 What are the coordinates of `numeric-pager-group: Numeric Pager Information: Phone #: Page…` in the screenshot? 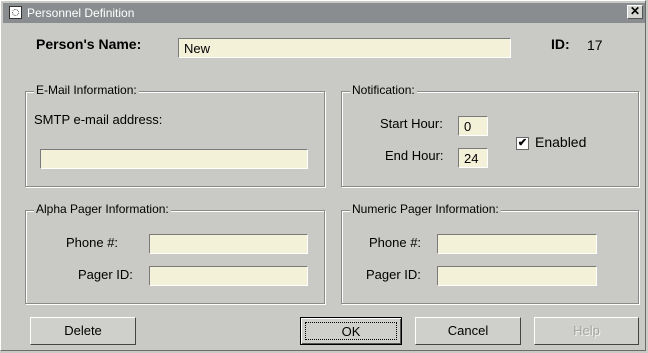 It's located at (490, 253).